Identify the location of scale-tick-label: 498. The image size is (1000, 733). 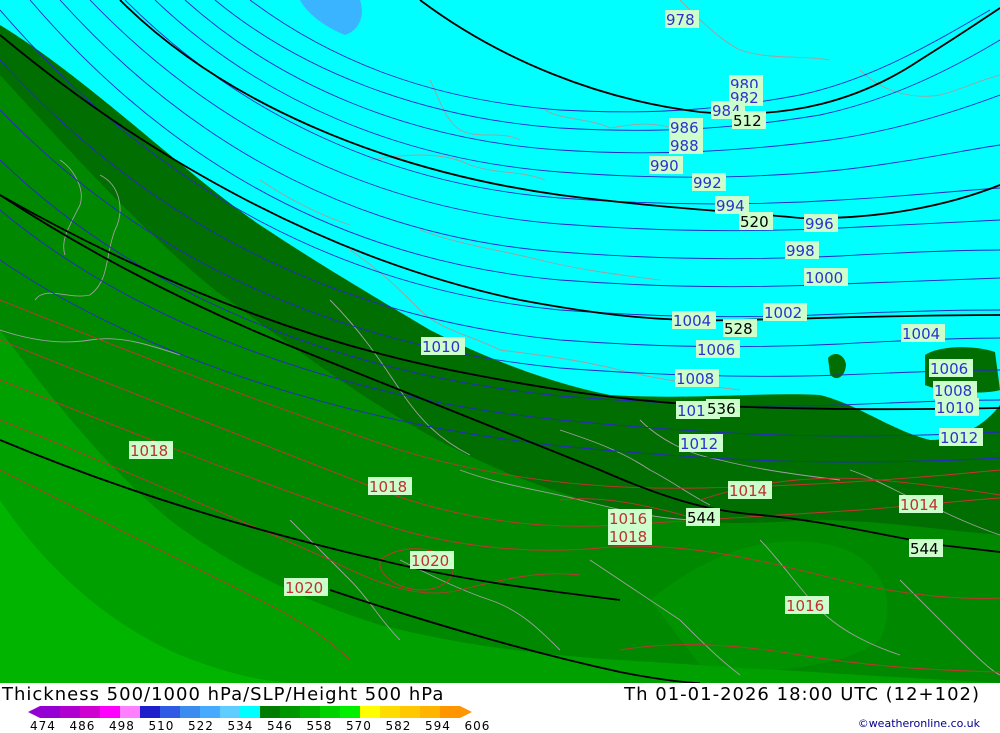
(122, 726).